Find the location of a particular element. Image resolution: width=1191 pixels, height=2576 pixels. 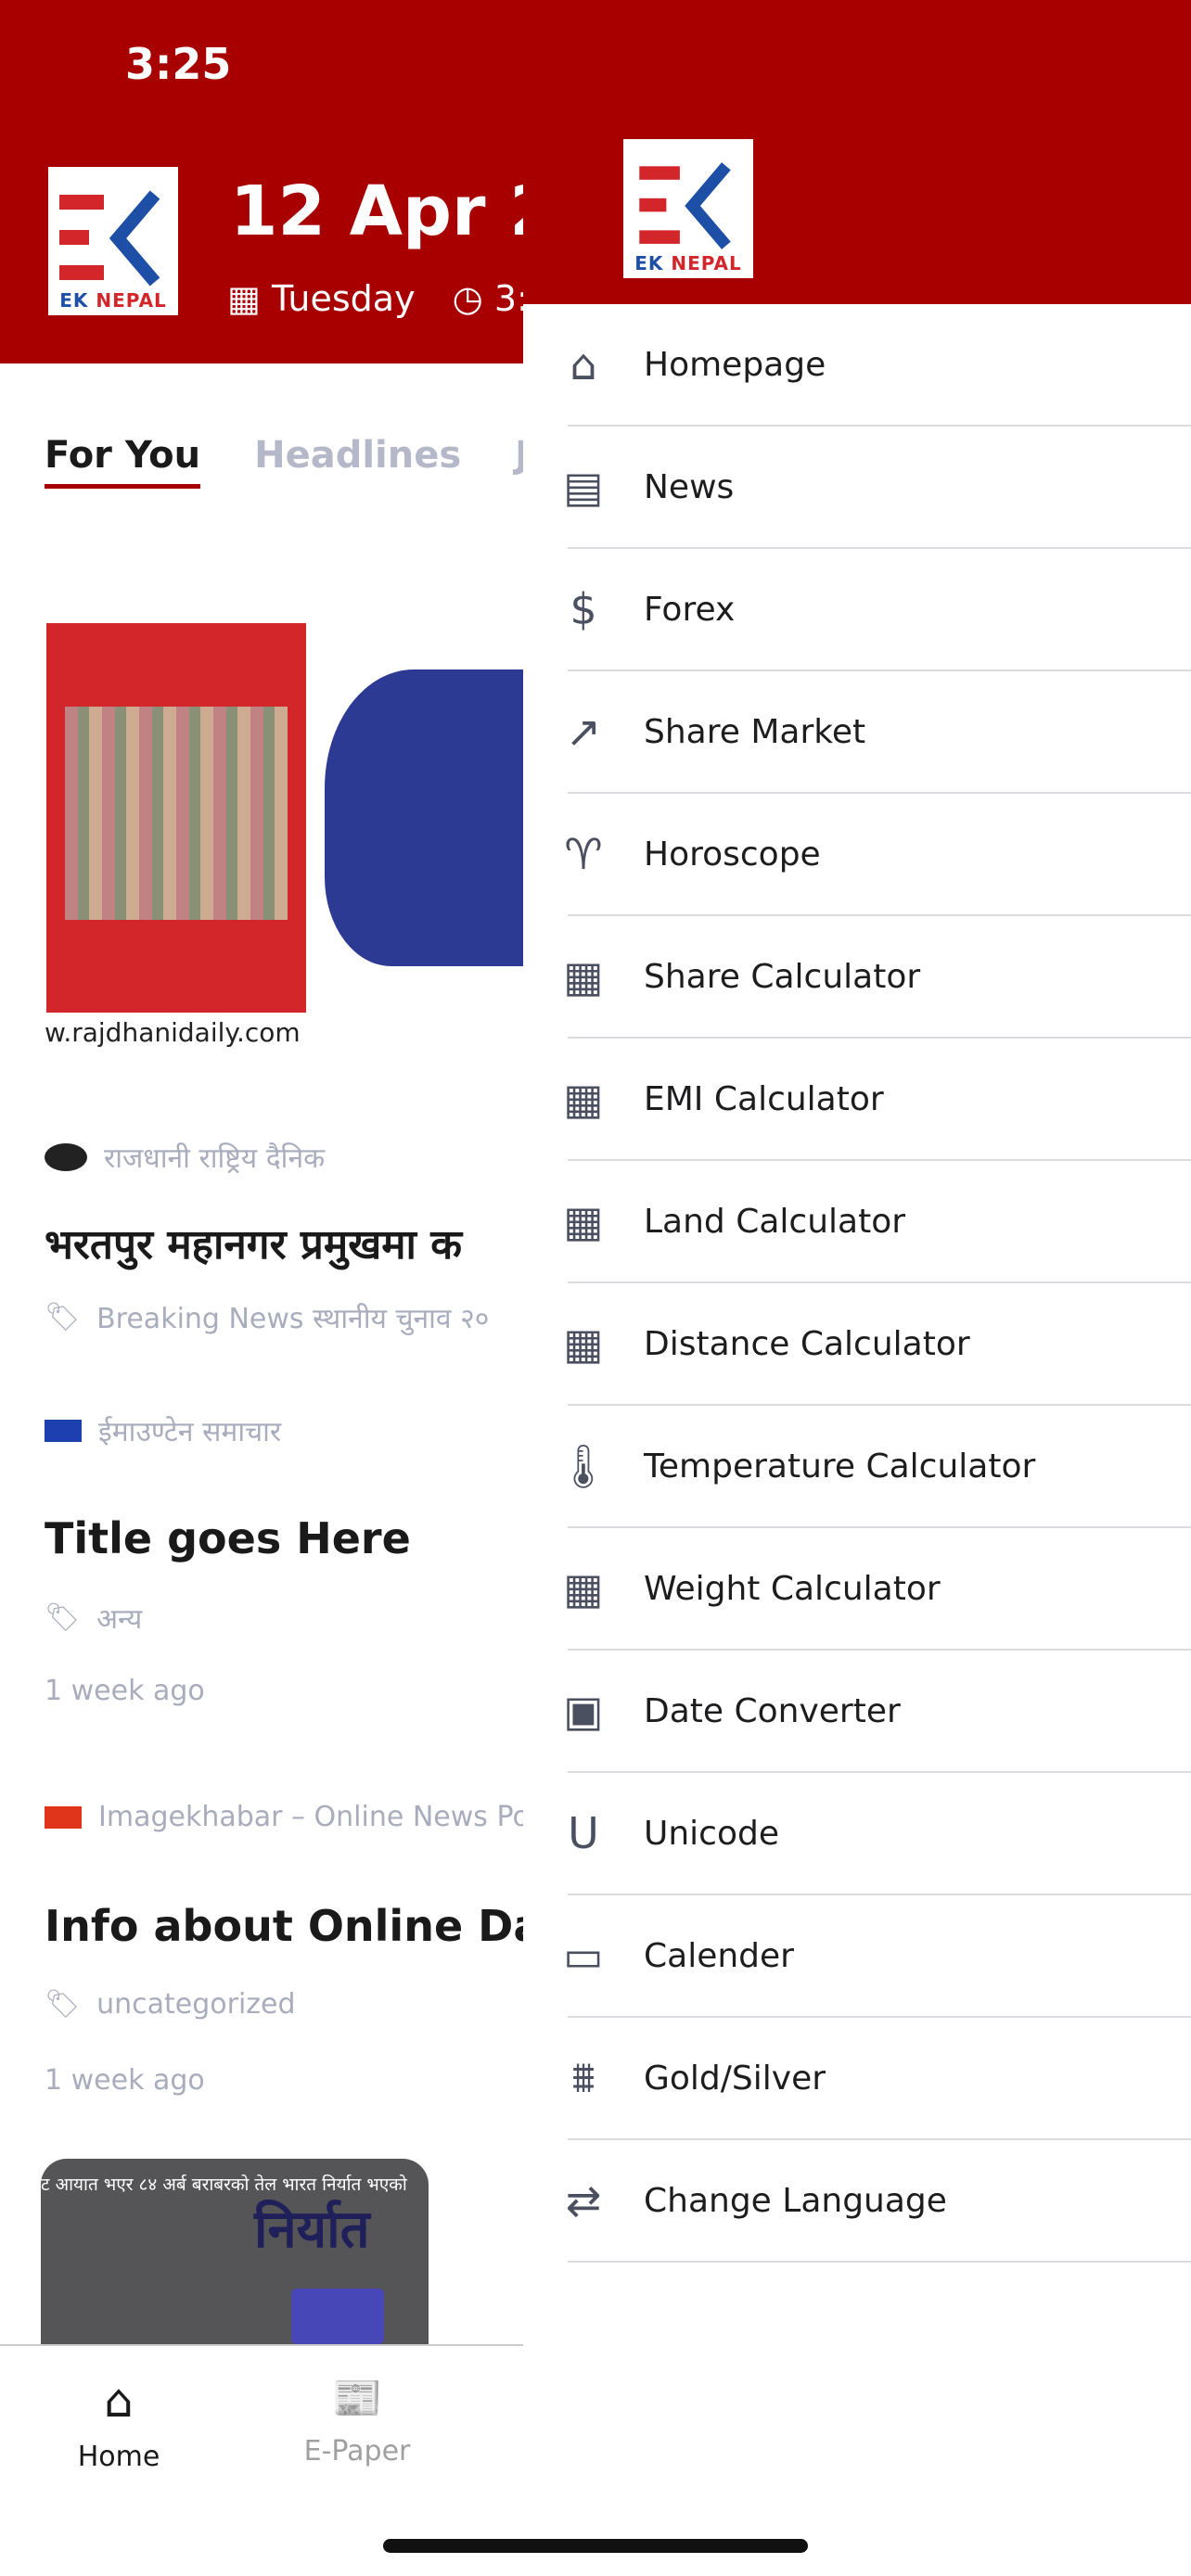

article-tags: 🏷 Breaking News स्थानीय चुनाव २० is located at coordinates (267, 1318).